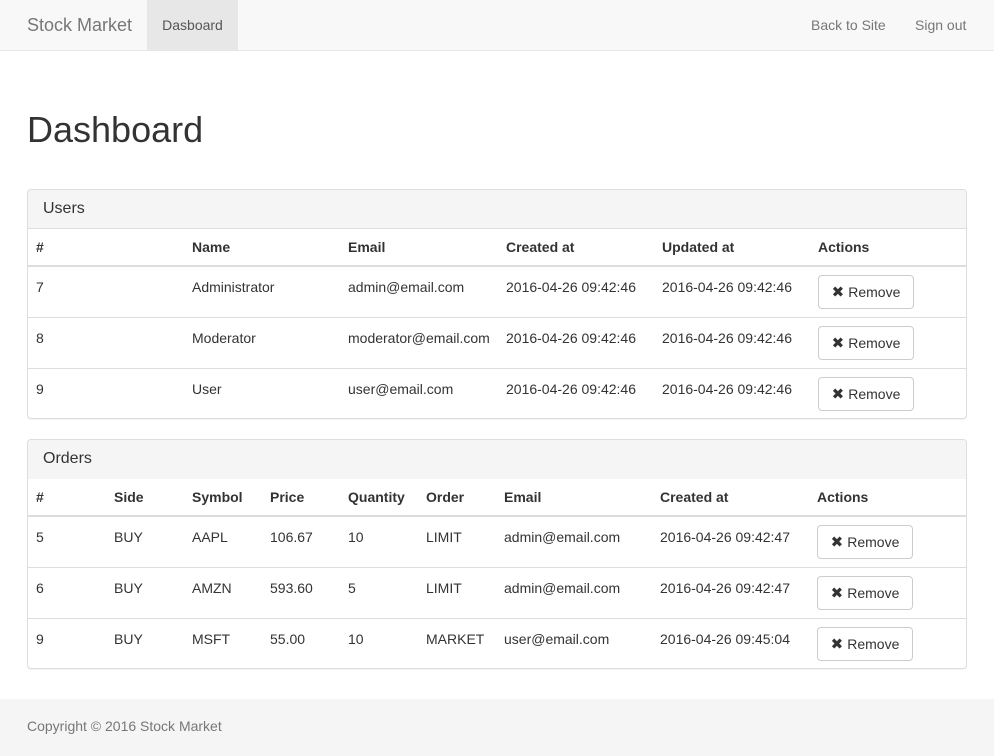 This screenshot has width=994, height=756. Describe the element at coordinates (557, 638) in the screenshot. I see `order-email: user@email.com` at that location.